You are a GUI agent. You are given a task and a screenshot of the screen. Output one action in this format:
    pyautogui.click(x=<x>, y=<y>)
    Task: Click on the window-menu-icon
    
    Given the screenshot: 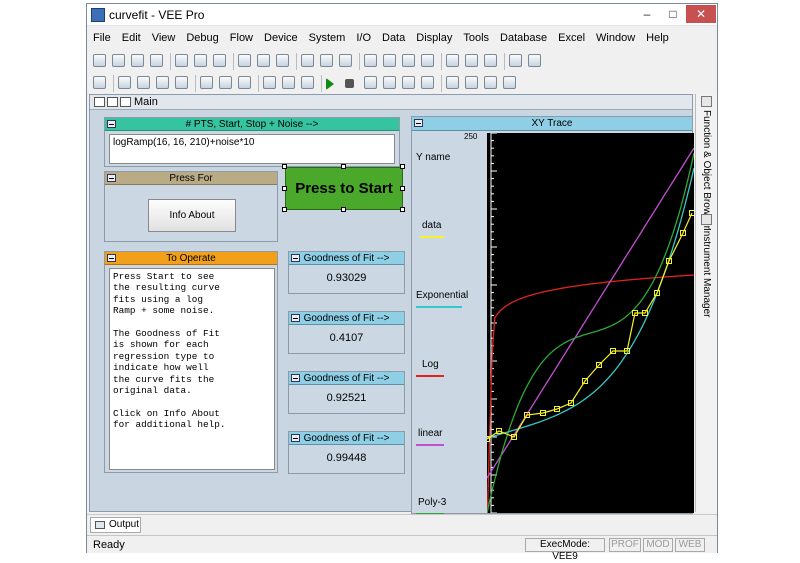 What is the action you would take?
    pyautogui.click(x=99, y=102)
    